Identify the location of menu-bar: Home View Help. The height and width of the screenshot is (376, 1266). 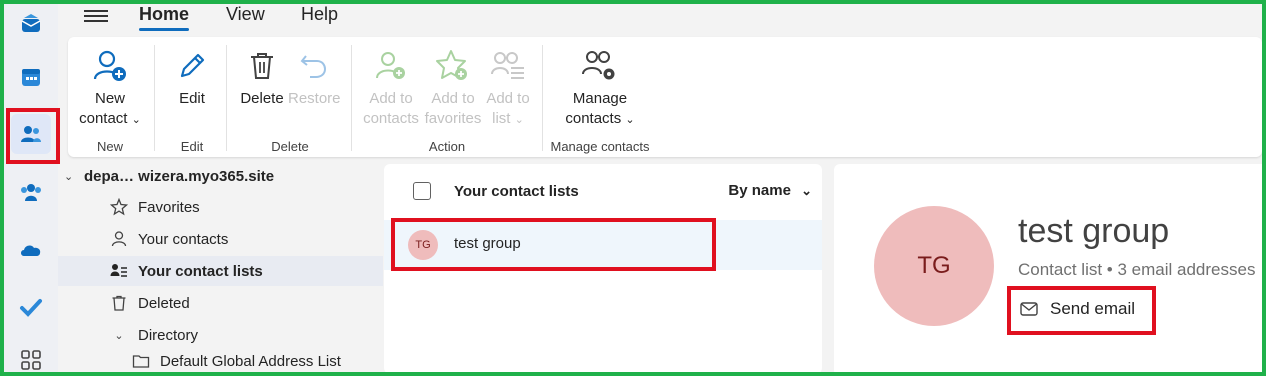
(660, 21).